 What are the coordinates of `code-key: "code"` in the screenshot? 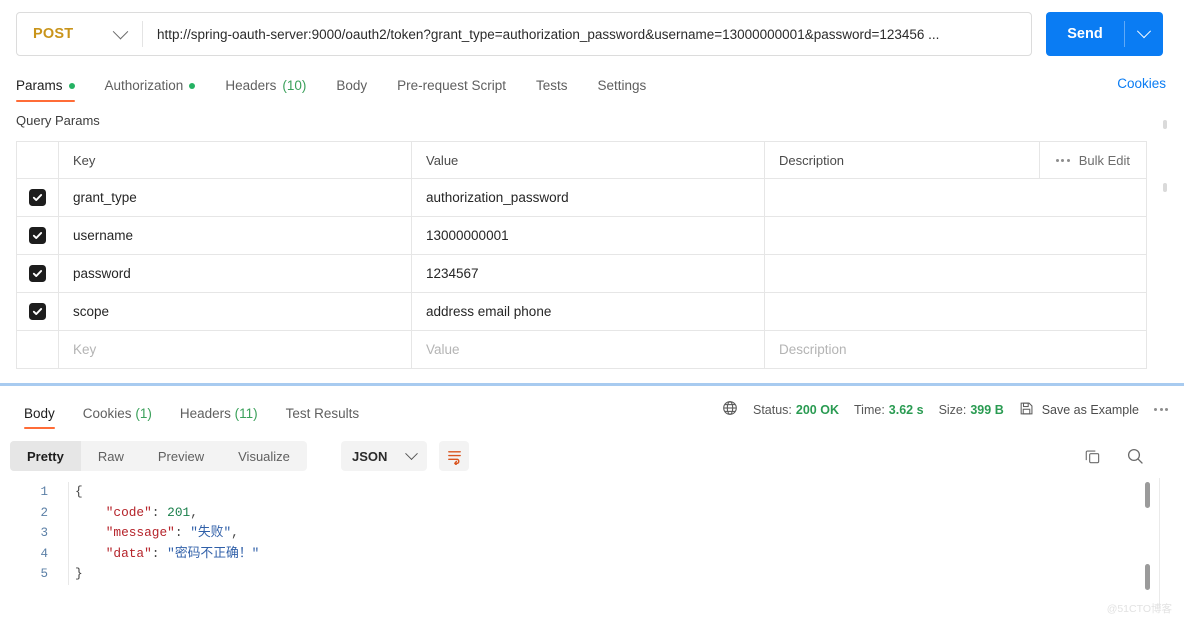 It's located at (128, 512).